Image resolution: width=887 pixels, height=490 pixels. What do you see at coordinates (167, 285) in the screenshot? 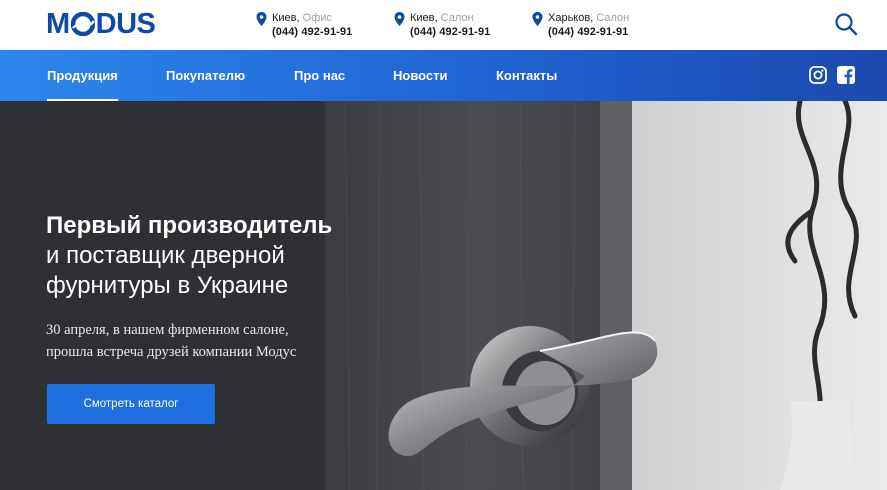
I see `hero-title-line3: фурнитуры в Украине` at bounding box center [167, 285].